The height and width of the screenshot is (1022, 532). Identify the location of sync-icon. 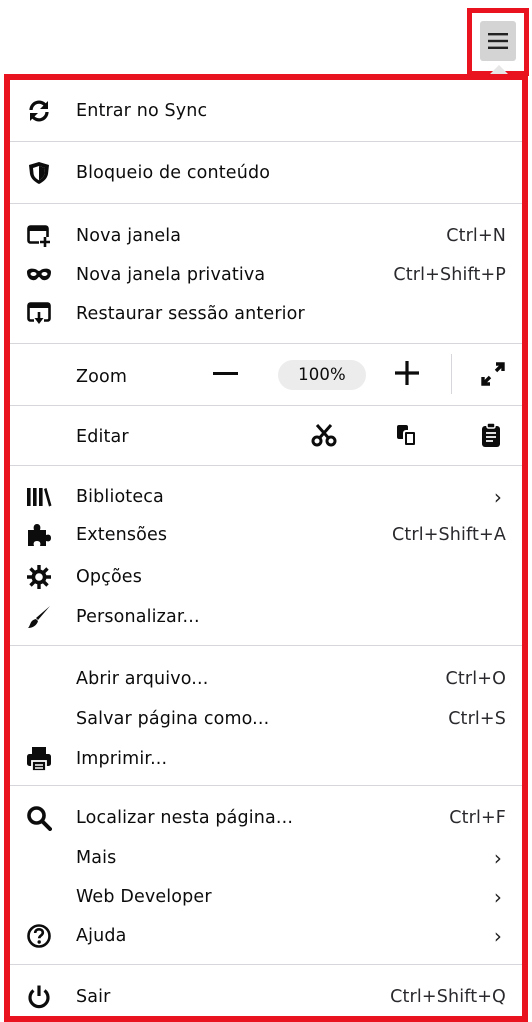
(39, 111).